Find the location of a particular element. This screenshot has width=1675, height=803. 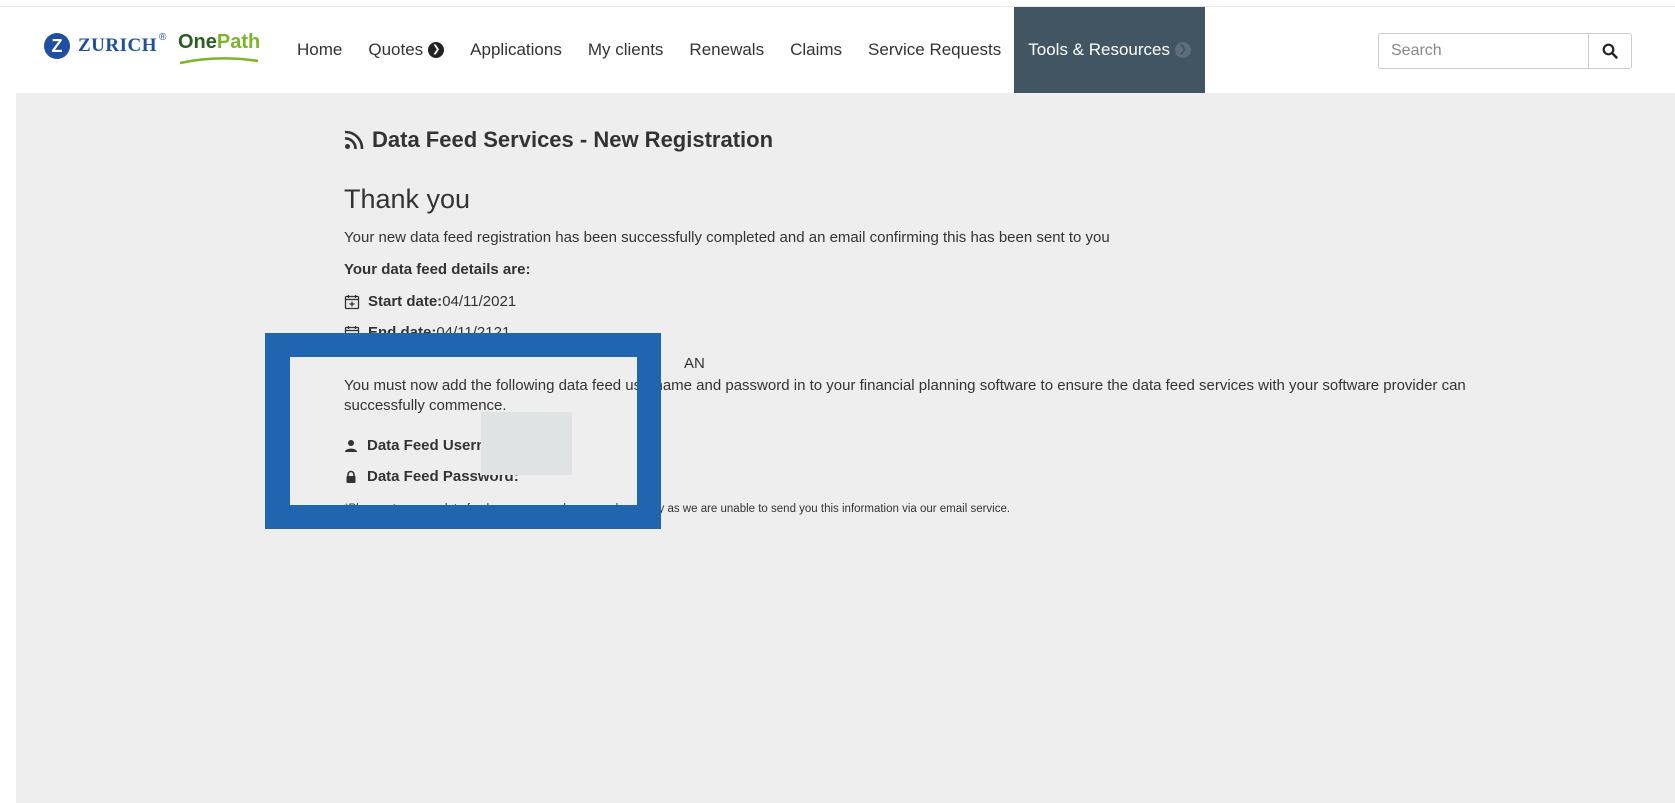

search-bar is located at coordinates (1505, 51).